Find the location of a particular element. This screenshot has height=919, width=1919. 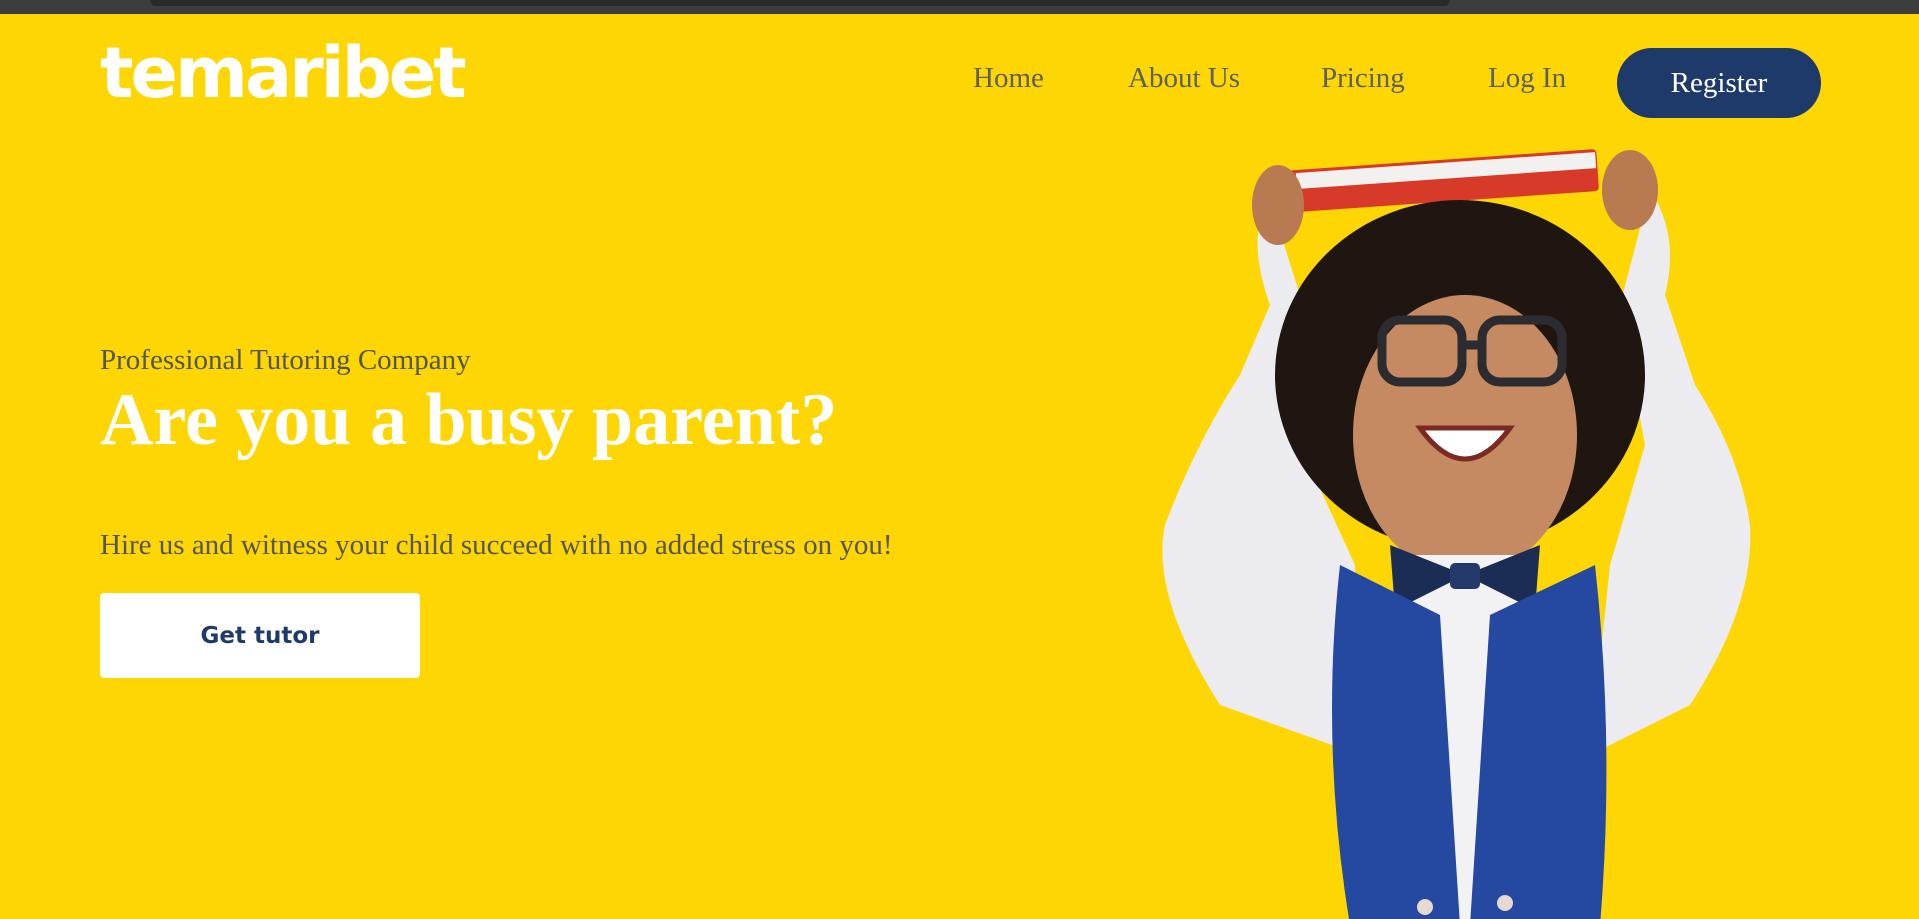

nav-login-link: Log In is located at coordinates (1527, 78).